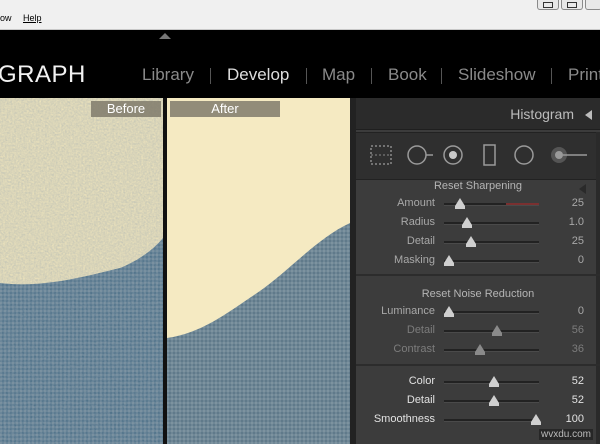  I want to click on red-eye-icon, so click(454, 155).